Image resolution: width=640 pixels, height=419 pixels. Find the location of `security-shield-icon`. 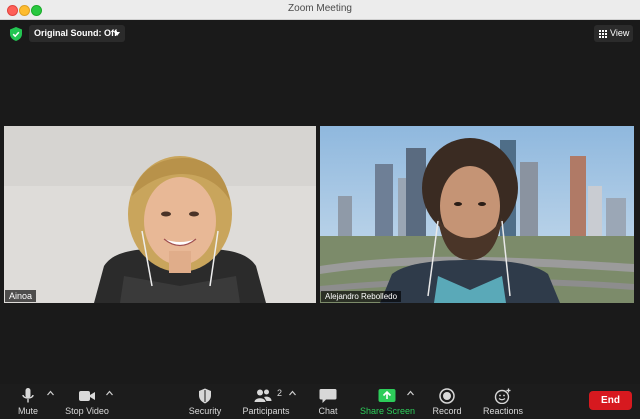

security-shield-icon is located at coordinates (205, 396).